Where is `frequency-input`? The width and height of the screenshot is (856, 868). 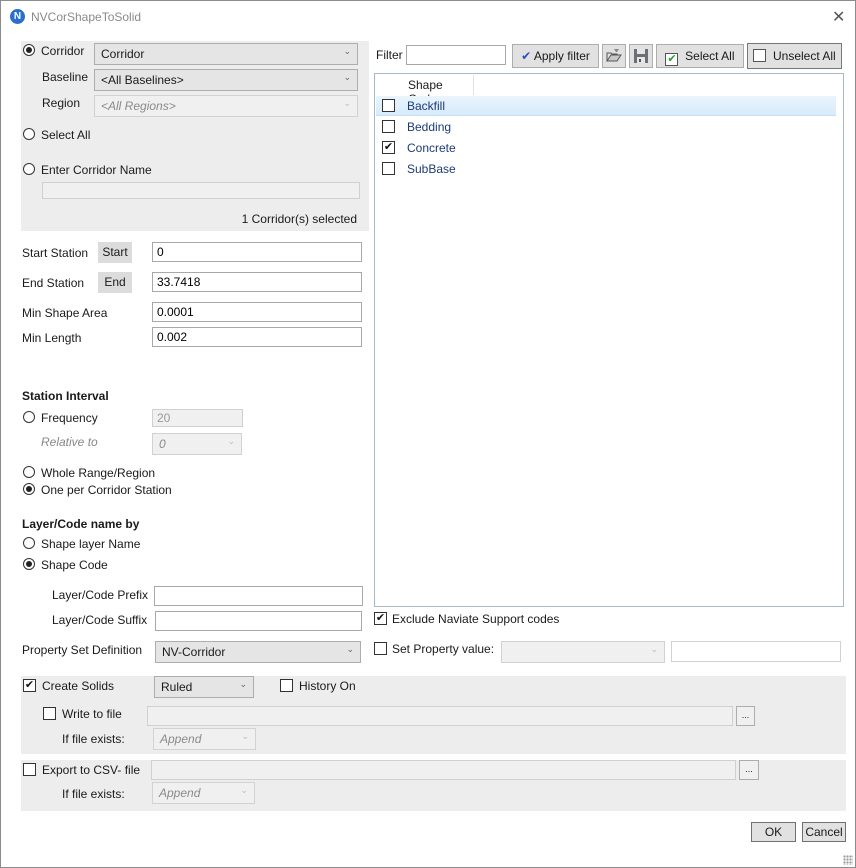
frequency-input is located at coordinates (197, 418).